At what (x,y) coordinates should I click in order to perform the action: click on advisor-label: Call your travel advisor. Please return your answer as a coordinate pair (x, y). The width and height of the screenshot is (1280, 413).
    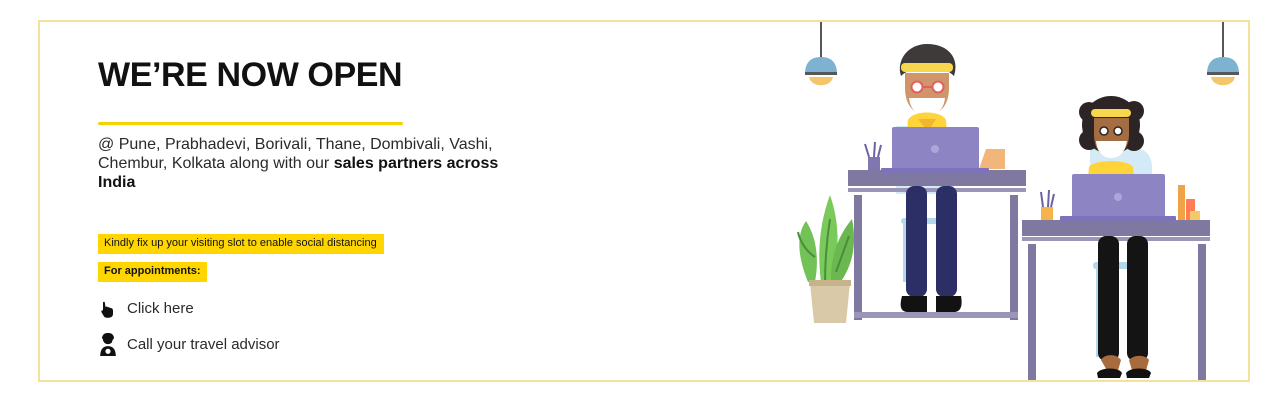
    Looking at the image, I should click on (203, 344).